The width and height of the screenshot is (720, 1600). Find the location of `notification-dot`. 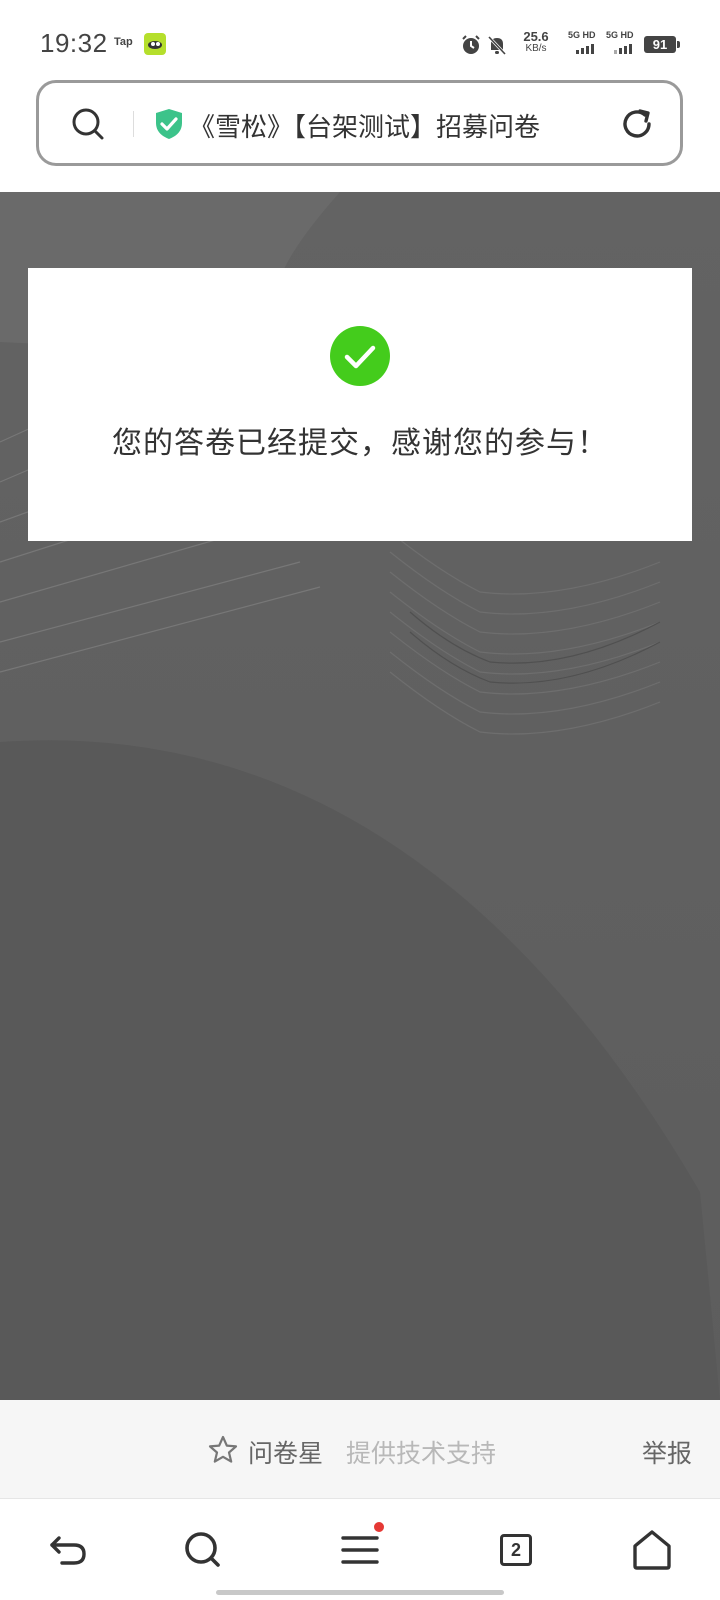

notification-dot is located at coordinates (379, 1527).